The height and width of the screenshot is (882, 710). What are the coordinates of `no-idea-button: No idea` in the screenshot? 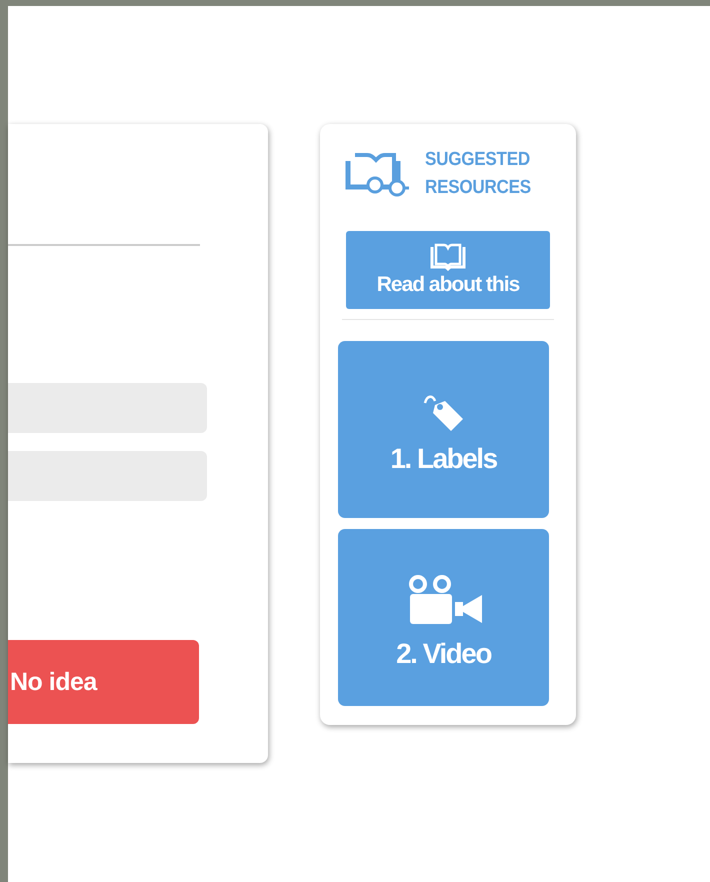 It's located at (103, 682).